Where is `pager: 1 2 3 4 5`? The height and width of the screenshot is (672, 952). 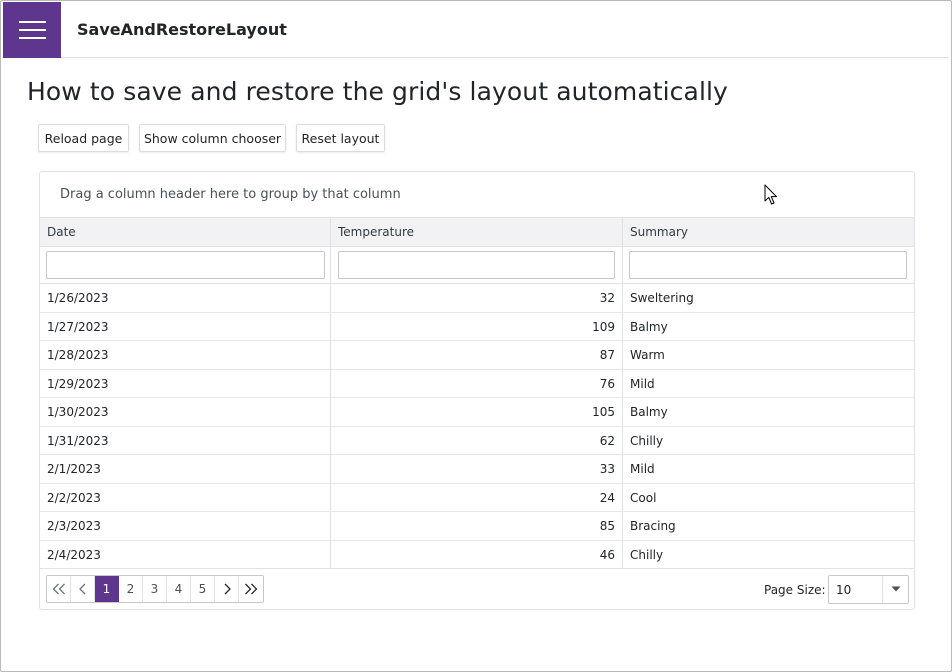 pager: 1 2 3 4 5 is located at coordinates (155, 589).